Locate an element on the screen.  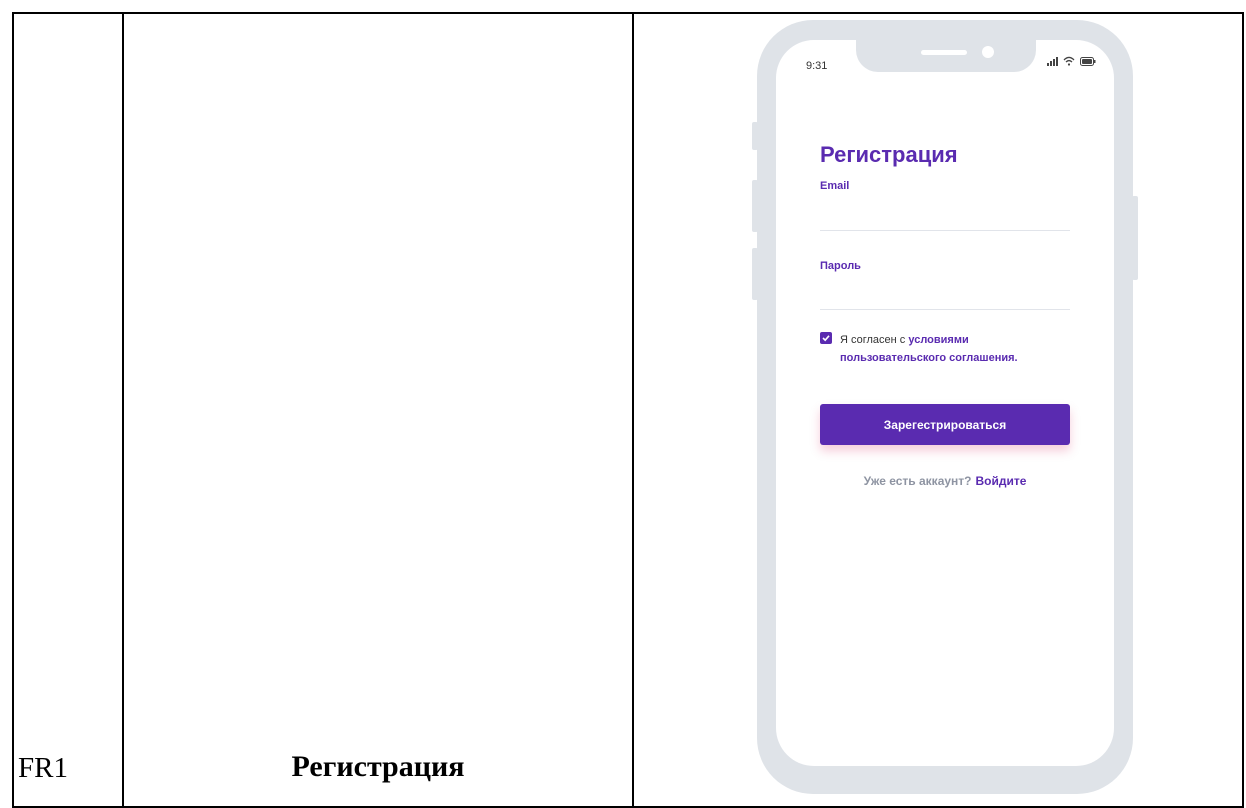
password-label: Пароль is located at coordinates (840, 266).